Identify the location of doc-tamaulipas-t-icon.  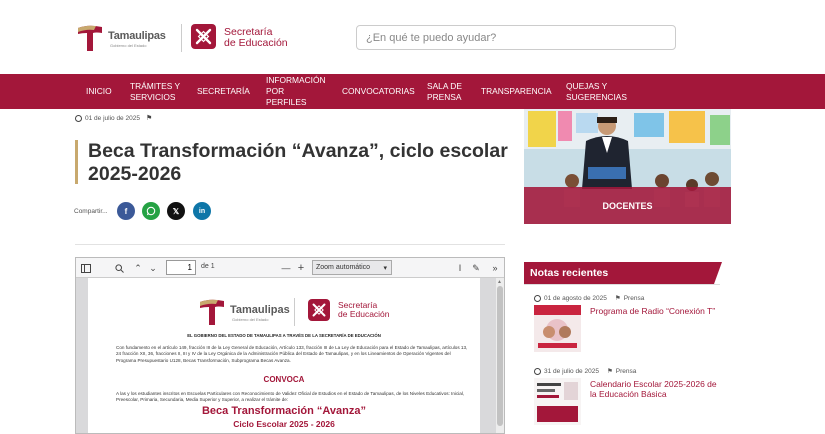
(212, 312).